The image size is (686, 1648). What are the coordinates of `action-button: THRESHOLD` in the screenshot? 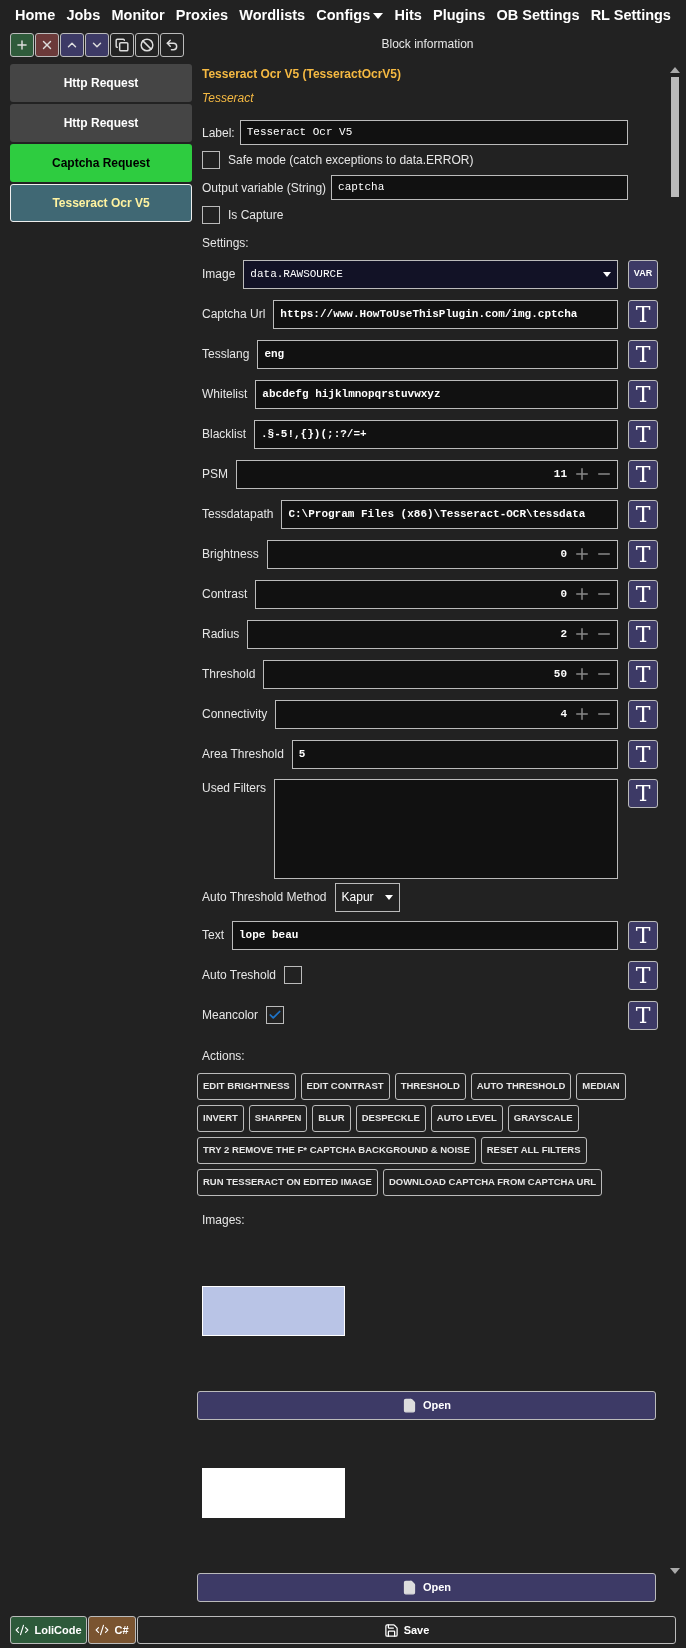 It's located at (430, 1086).